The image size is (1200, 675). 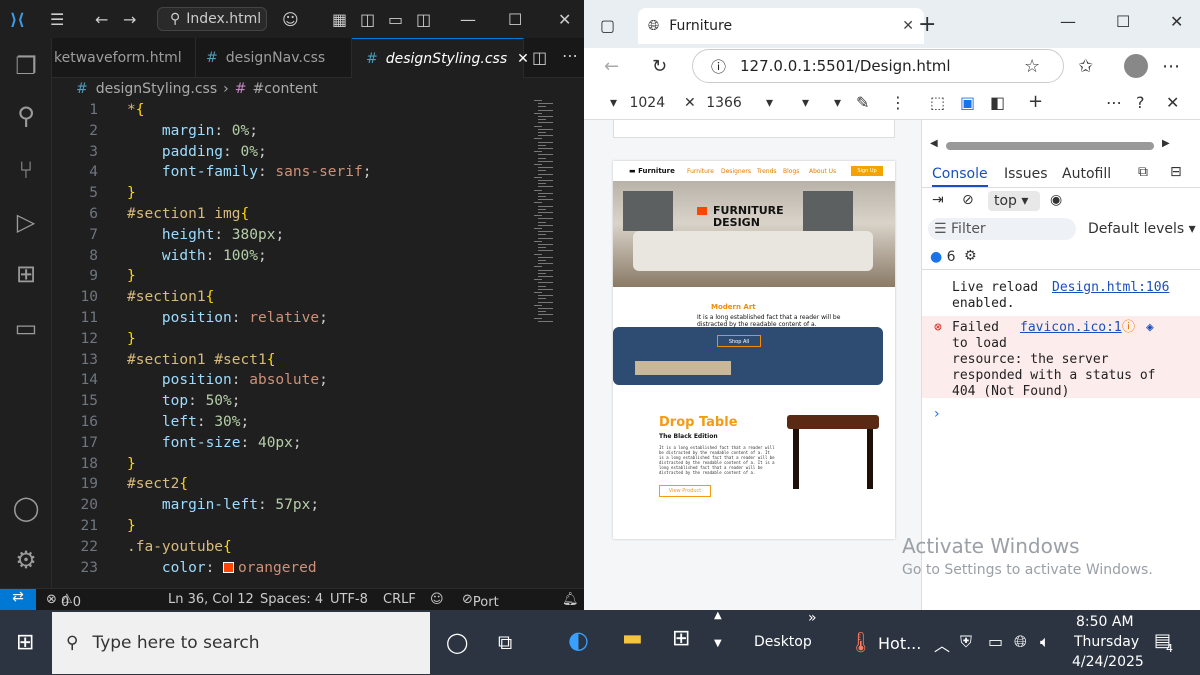 What do you see at coordinates (937, 414) in the screenshot?
I see `console-prompt-icon: ›` at bounding box center [937, 414].